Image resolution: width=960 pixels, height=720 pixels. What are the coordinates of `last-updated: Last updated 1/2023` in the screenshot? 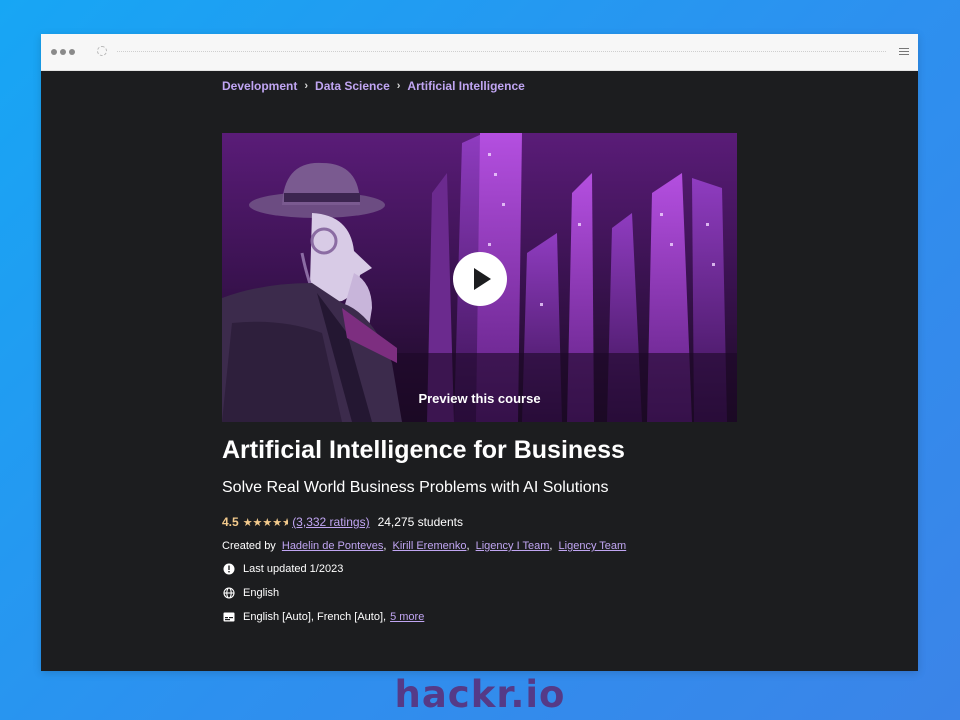 It's located at (282, 568).